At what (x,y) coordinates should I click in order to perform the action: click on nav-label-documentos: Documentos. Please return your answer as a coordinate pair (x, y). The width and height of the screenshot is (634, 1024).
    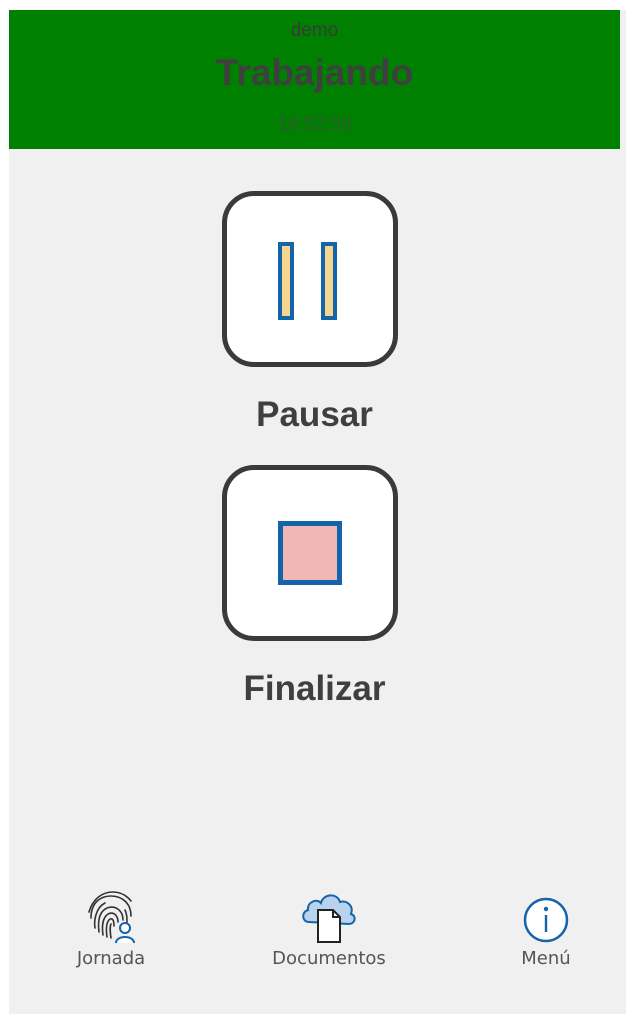
    Looking at the image, I should click on (329, 958).